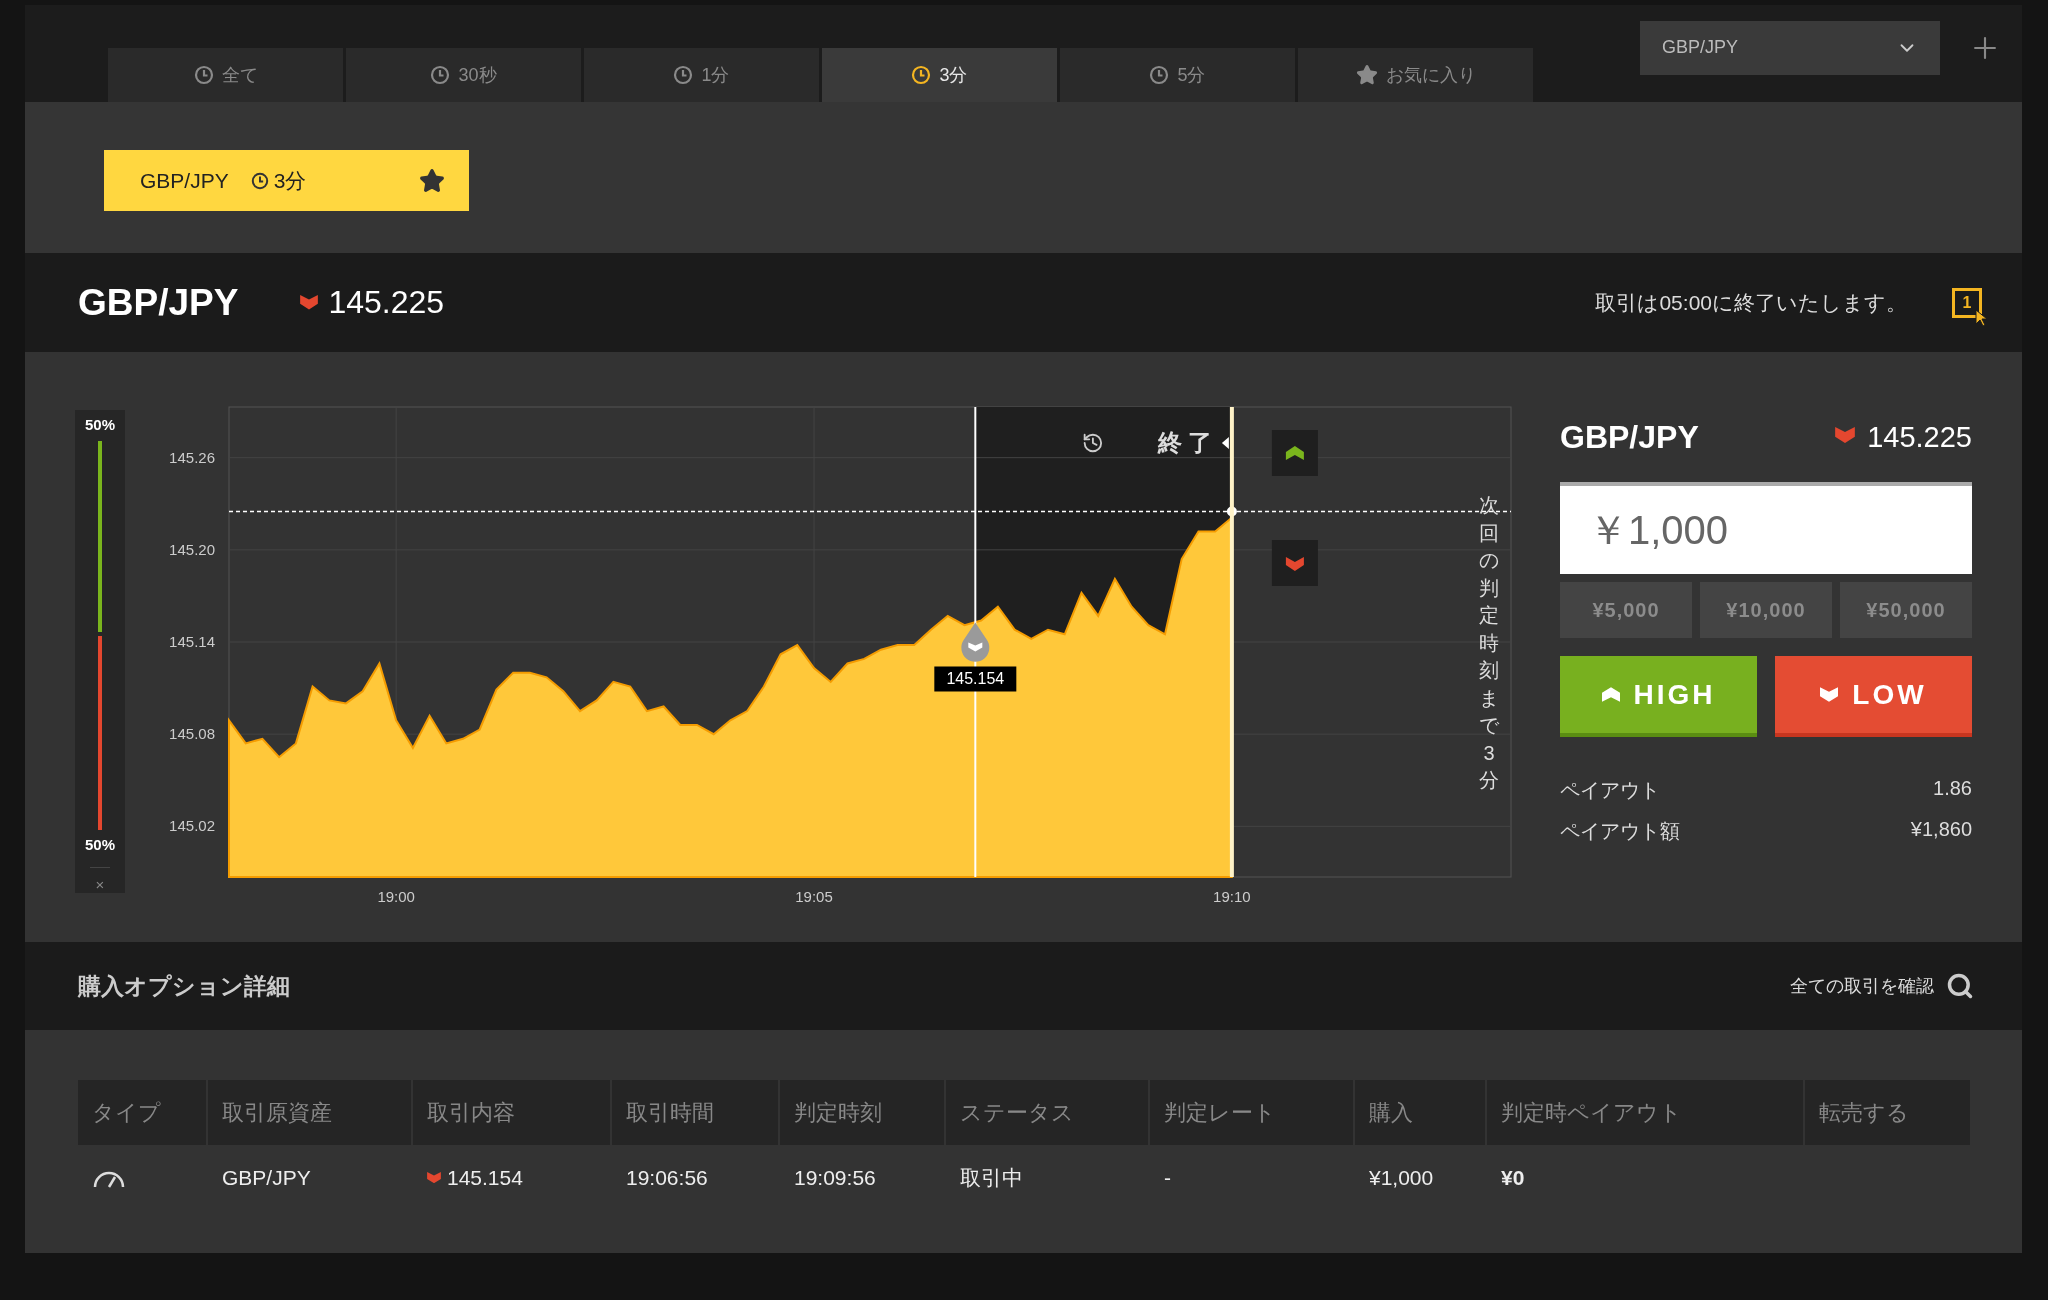 The width and height of the screenshot is (2048, 1300). I want to click on rate-tag: 145.154, so click(975, 679).